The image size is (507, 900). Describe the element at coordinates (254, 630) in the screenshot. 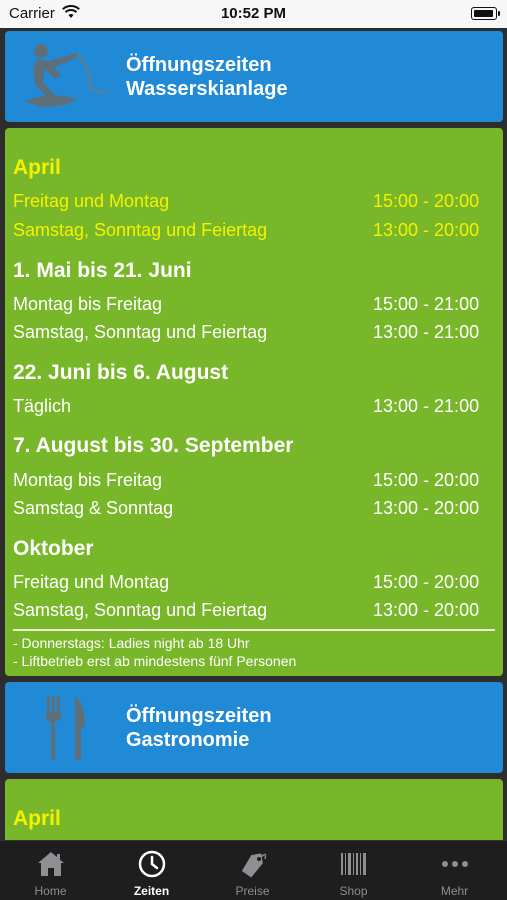

I see `divider` at that location.